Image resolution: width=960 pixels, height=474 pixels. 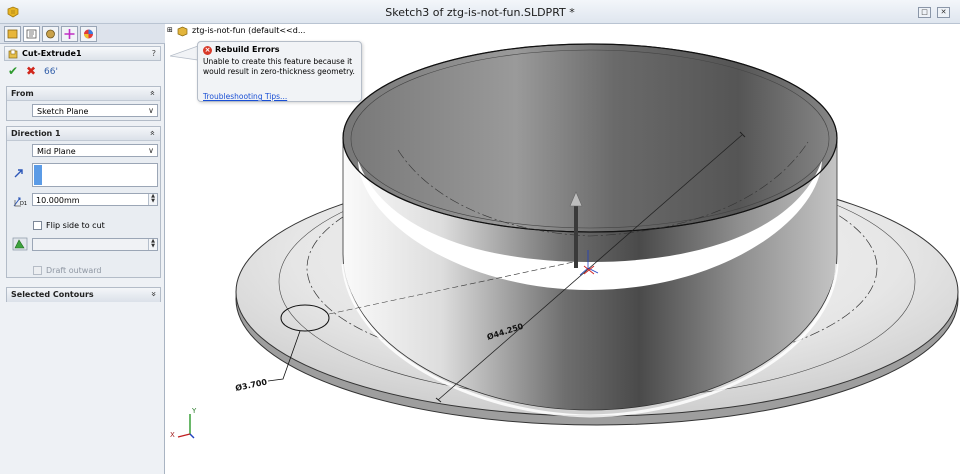 I want to click on from-group-title: From, so click(x=22, y=93).